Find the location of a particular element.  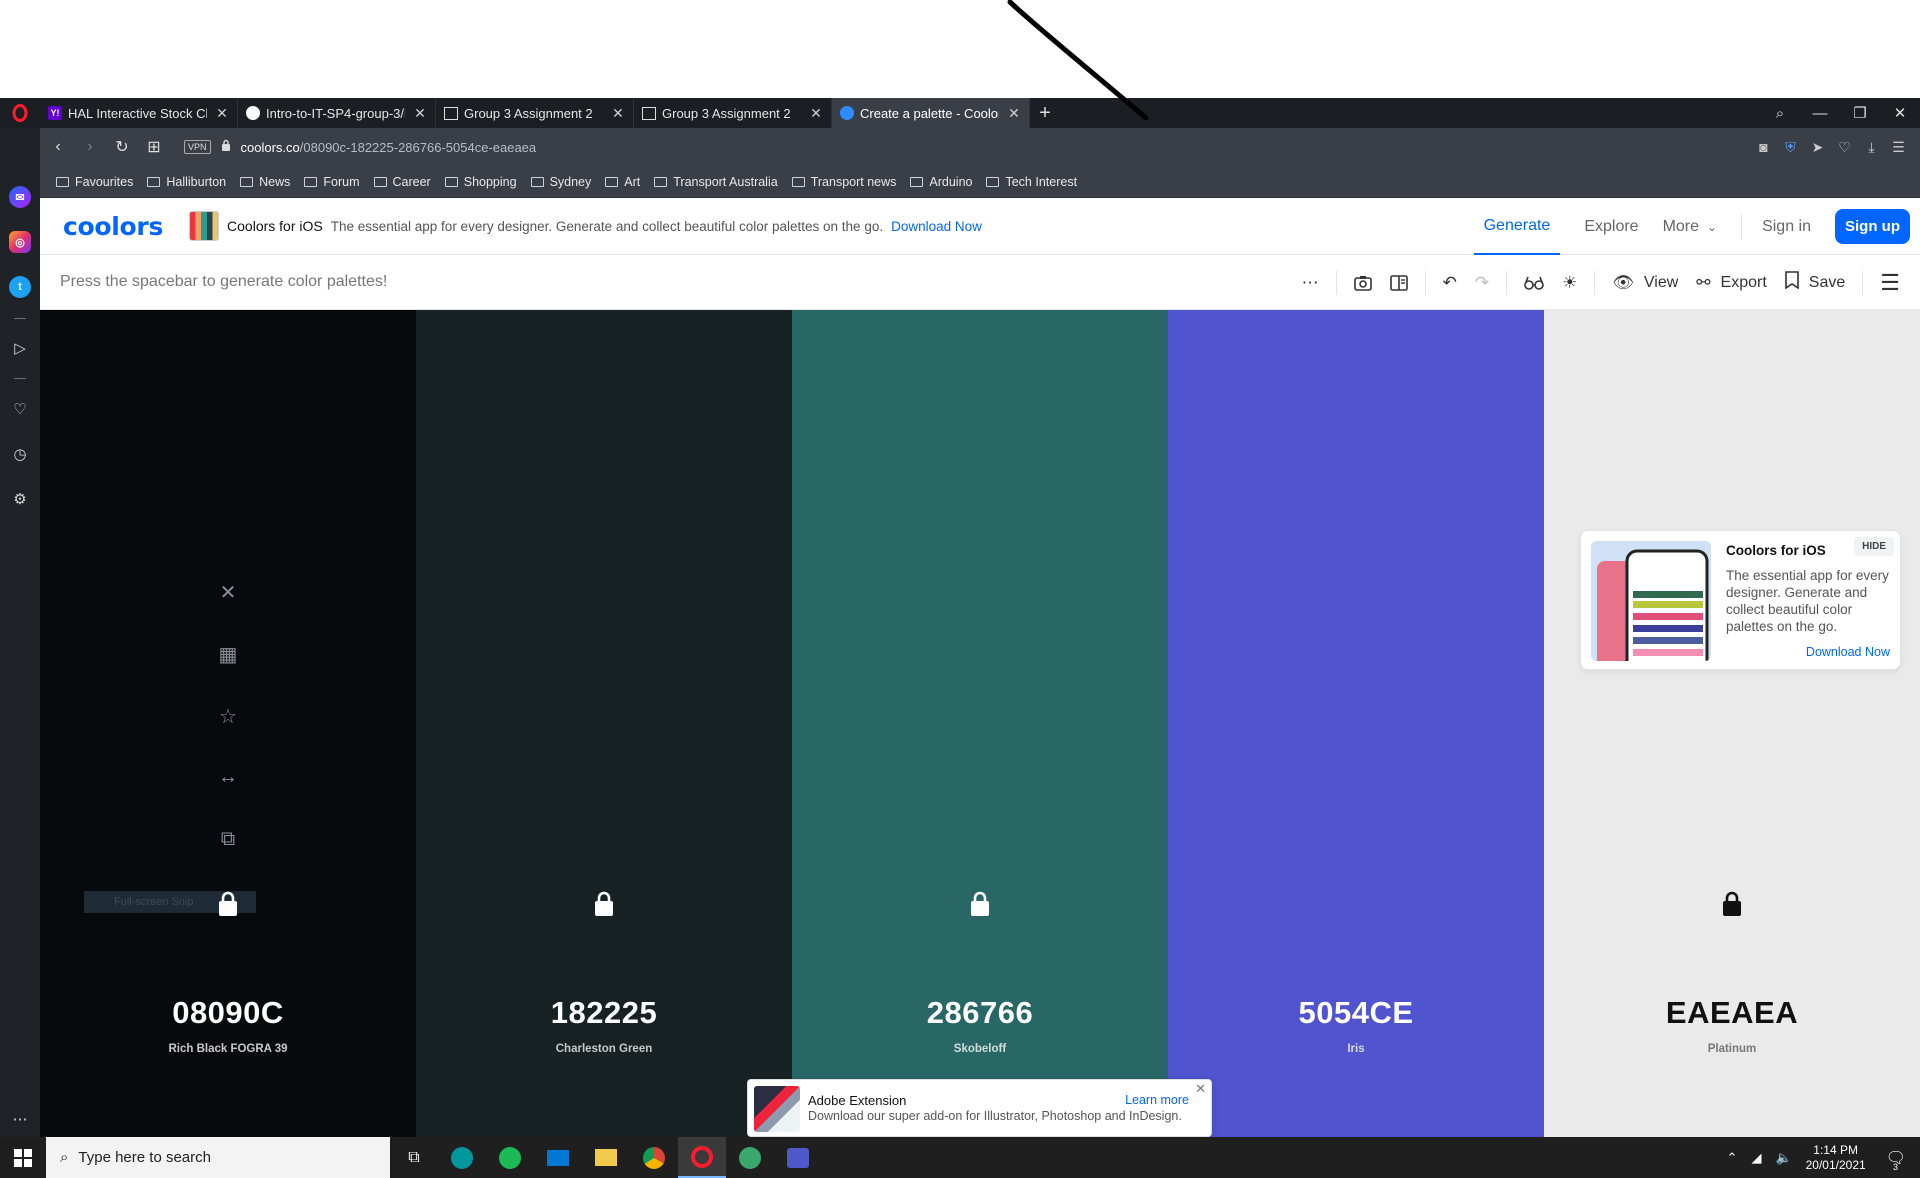

bookmark-transport-news: Transport news is located at coordinates (843, 182).